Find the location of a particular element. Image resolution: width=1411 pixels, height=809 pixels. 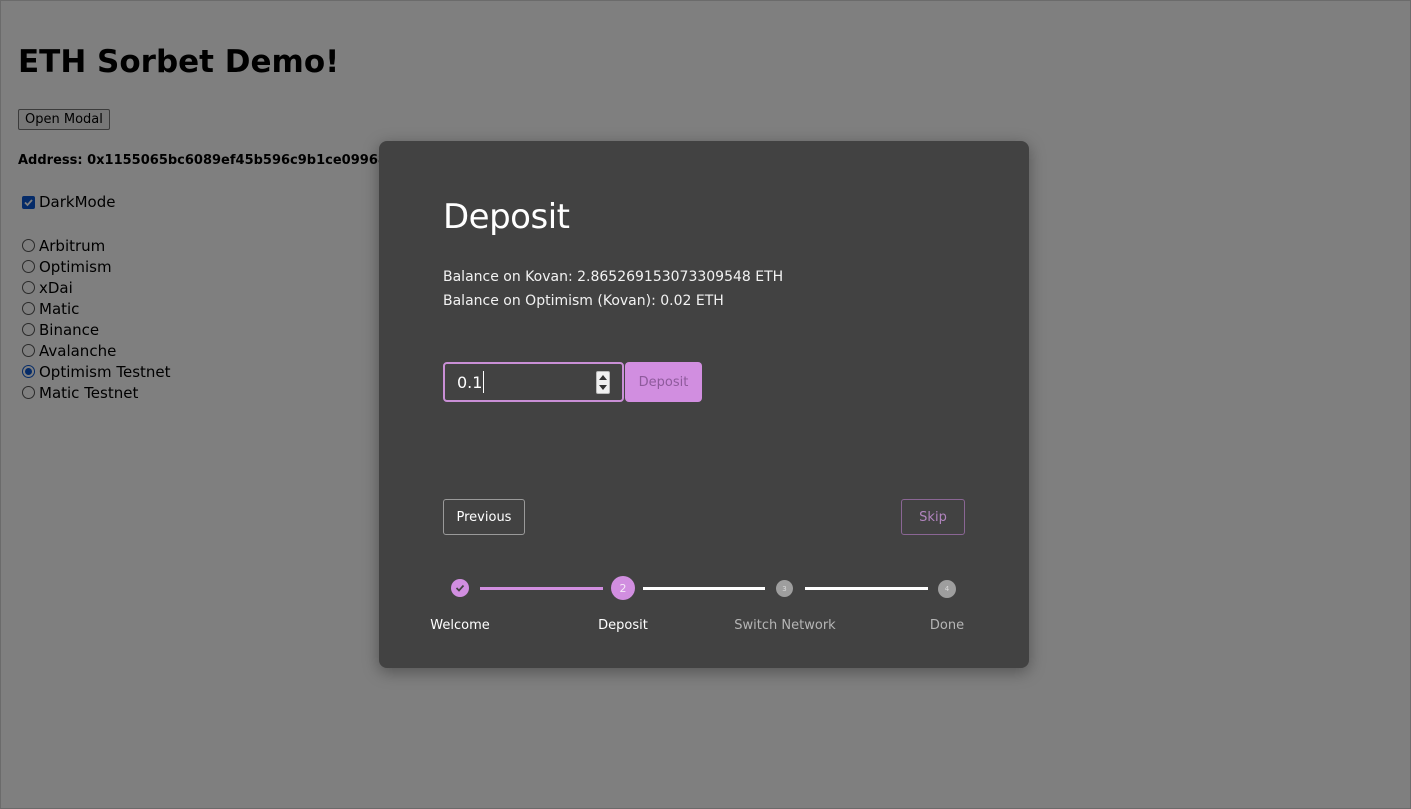

text-caret is located at coordinates (484, 382).